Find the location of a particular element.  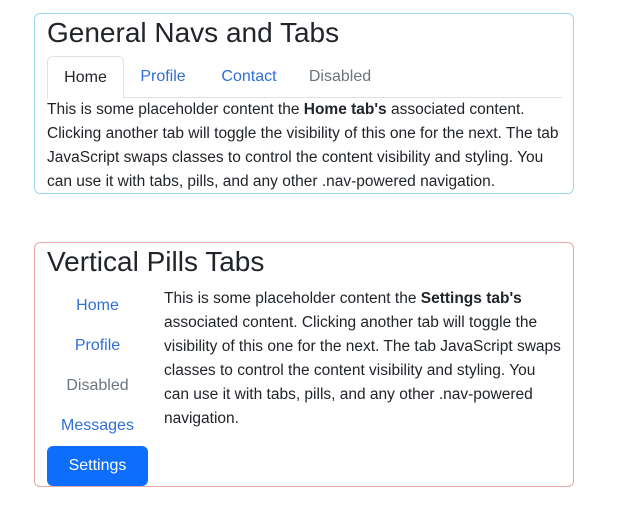

general-content-bold: Home tab's is located at coordinates (345, 109).